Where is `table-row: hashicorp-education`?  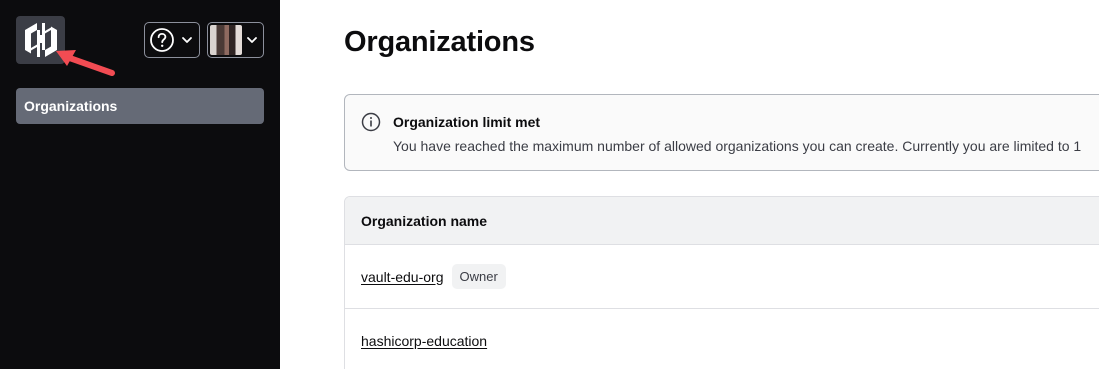 table-row: hashicorp-education is located at coordinates (722, 339).